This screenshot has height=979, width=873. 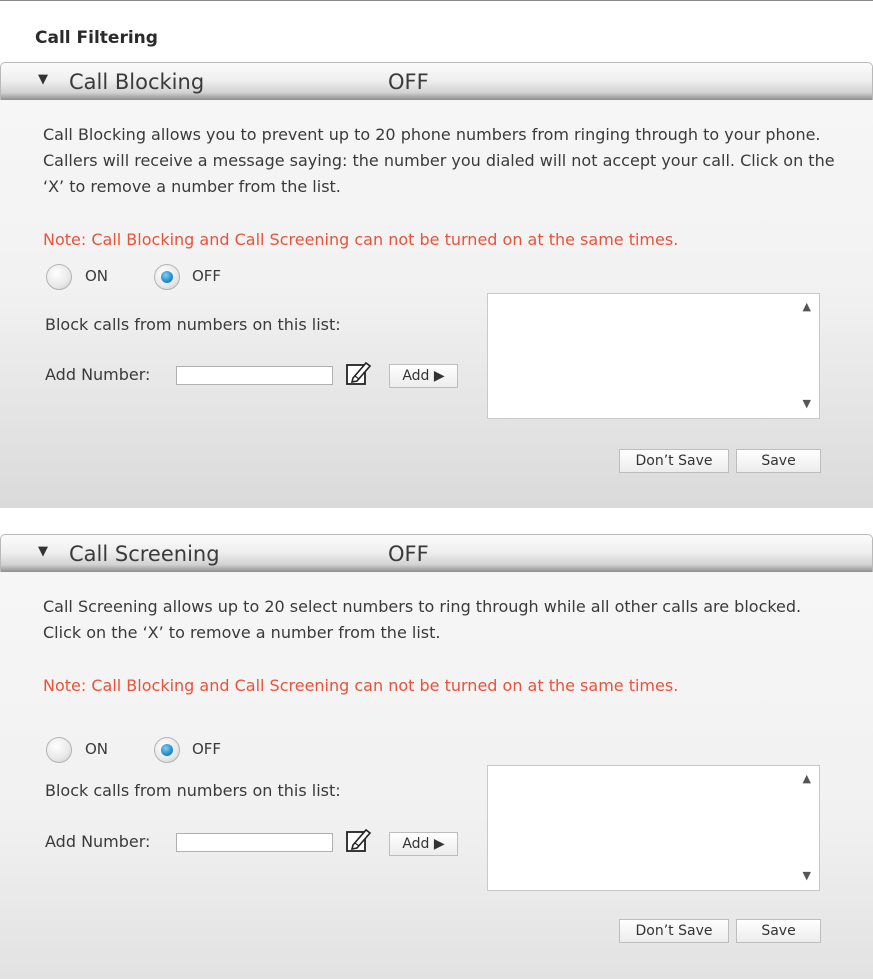 I want to click on section-title: Call Screening, so click(x=144, y=554).